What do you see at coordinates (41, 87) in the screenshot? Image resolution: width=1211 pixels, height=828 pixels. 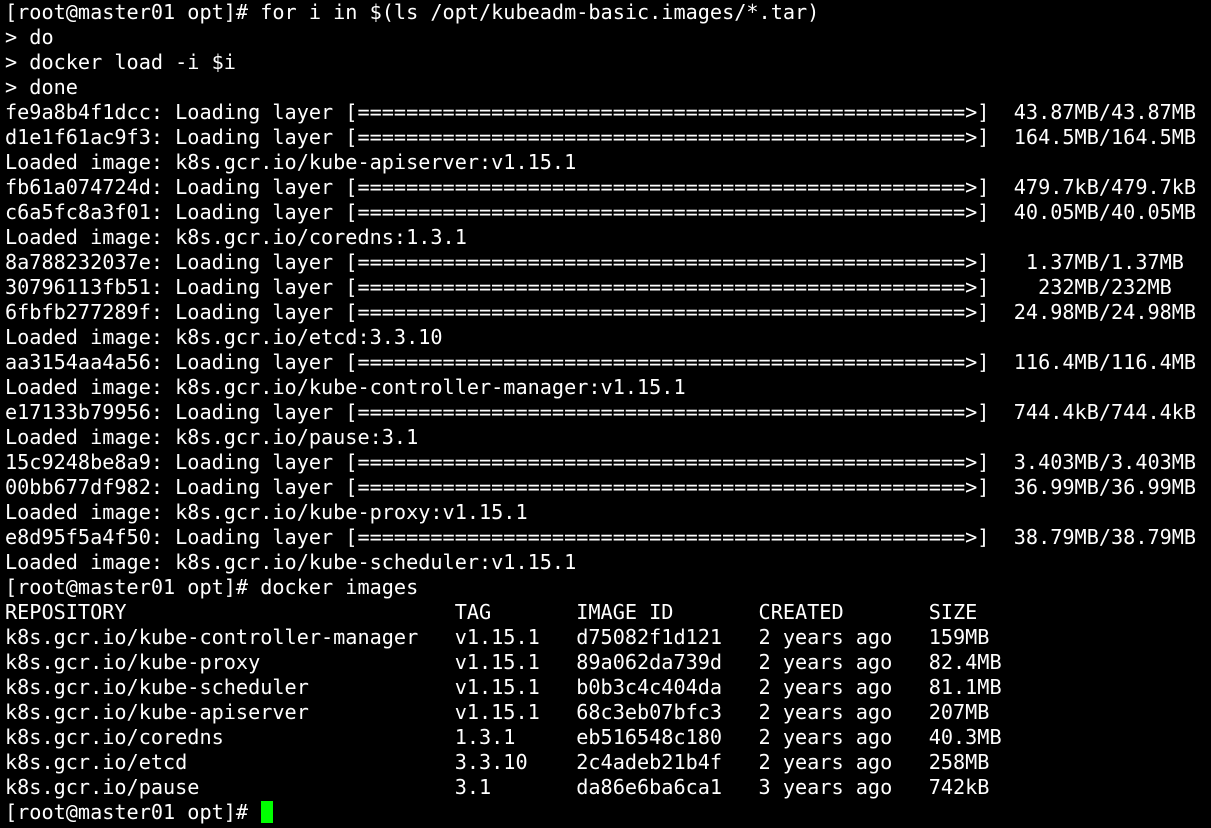 I see `terminal-line: > done` at bounding box center [41, 87].